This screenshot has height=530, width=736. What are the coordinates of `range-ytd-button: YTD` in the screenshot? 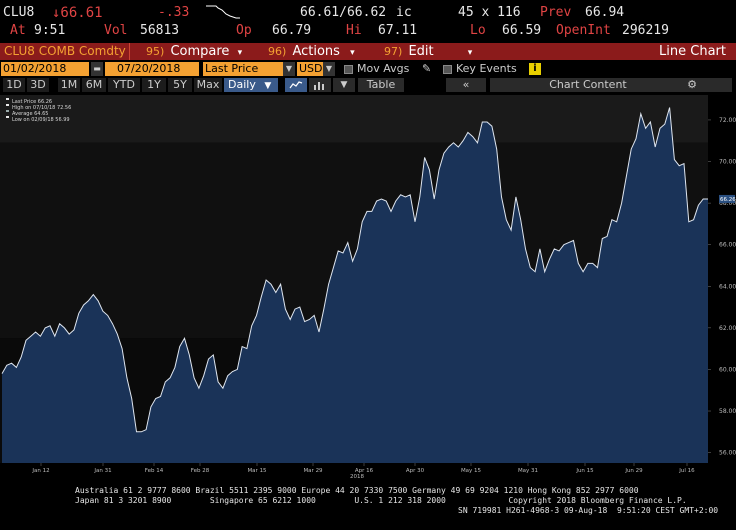 It's located at (124, 85).